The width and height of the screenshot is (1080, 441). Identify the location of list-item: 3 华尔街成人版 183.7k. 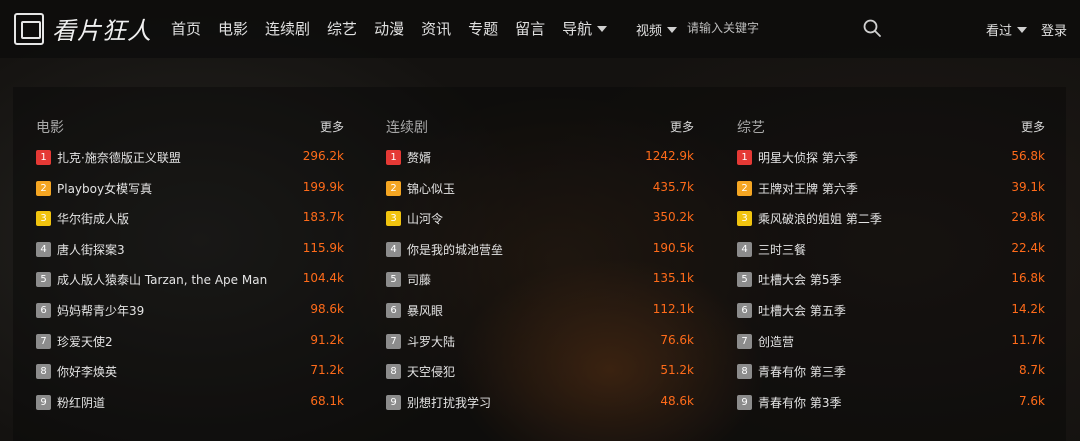
(190, 224).